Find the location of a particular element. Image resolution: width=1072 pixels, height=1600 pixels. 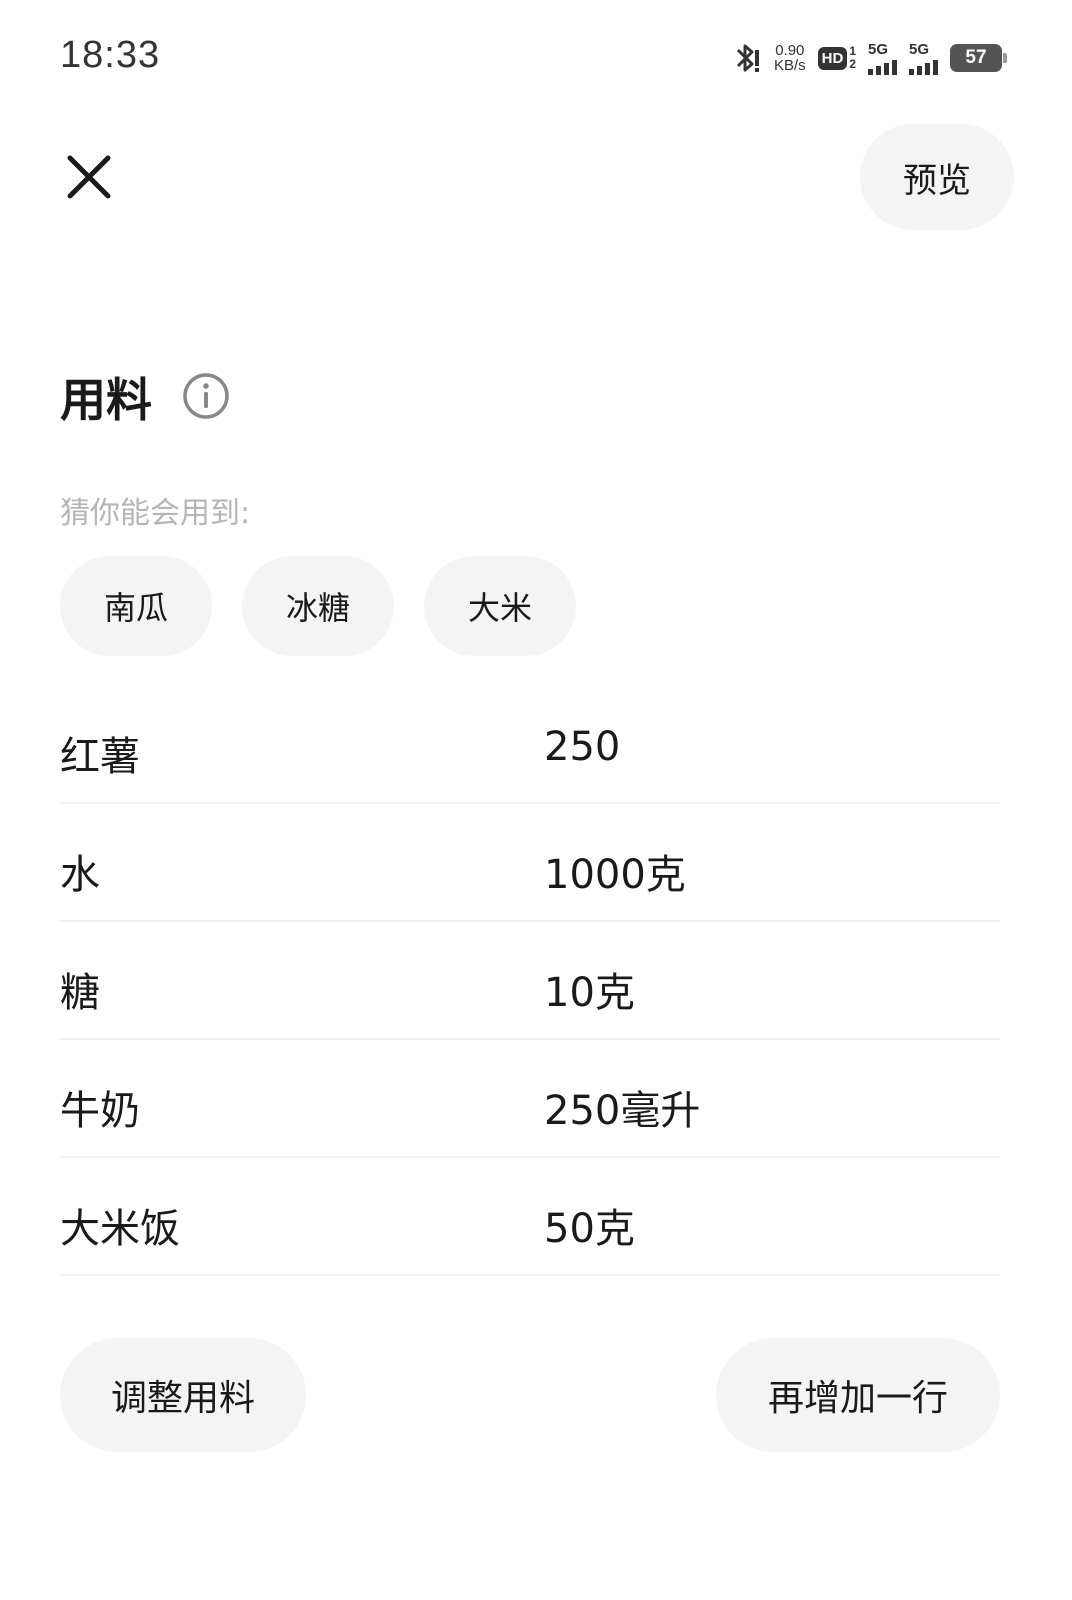

suggestion-chip: 大米 is located at coordinates (500, 606).